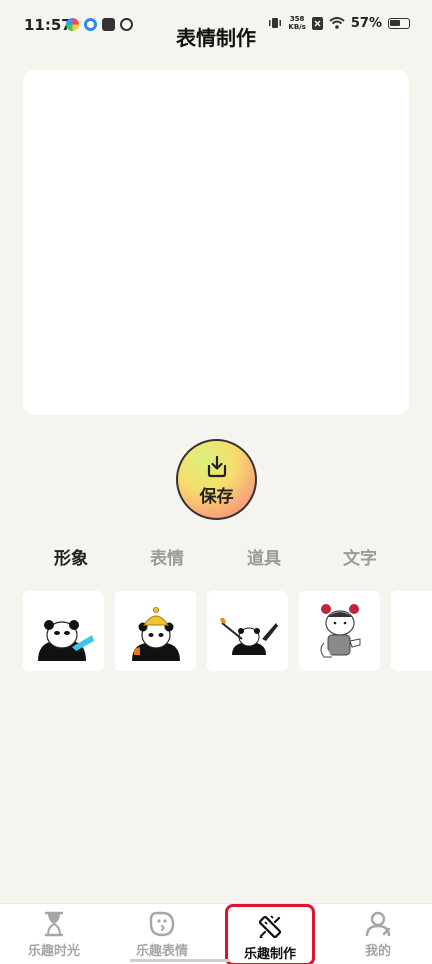  What do you see at coordinates (53, 951) in the screenshot?
I see `nav-label: 乐趣时光` at bounding box center [53, 951].